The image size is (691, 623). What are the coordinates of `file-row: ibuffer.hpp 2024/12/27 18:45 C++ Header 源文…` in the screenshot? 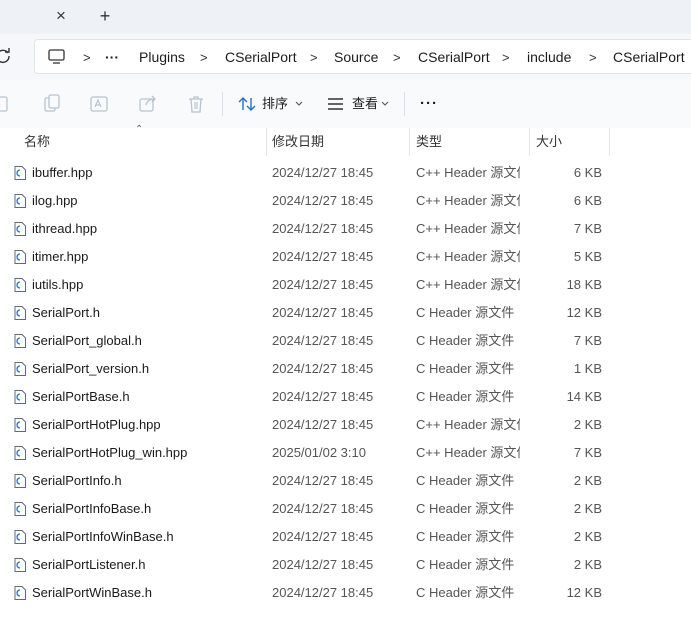 It's located at (345, 173).